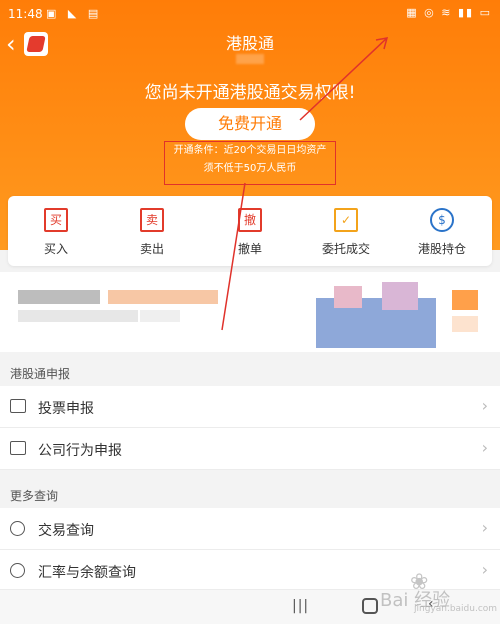 This screenshot has width=500, height=624. What do you see at coordinates (439, 592) in the screenshot?
I see `baidu-watermark: ❀ Bai 经验 jingyan.baidu.com` at bounding box center [439, 592].